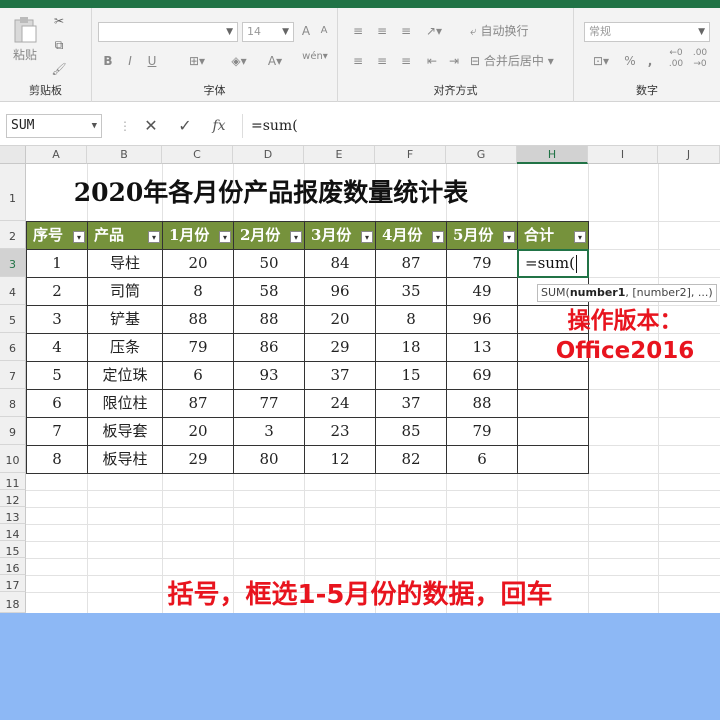 The image size is (720, 720). Describe the element at coordinates (268, 155) in the screenshot. I see `column-header-d: D` at that location.